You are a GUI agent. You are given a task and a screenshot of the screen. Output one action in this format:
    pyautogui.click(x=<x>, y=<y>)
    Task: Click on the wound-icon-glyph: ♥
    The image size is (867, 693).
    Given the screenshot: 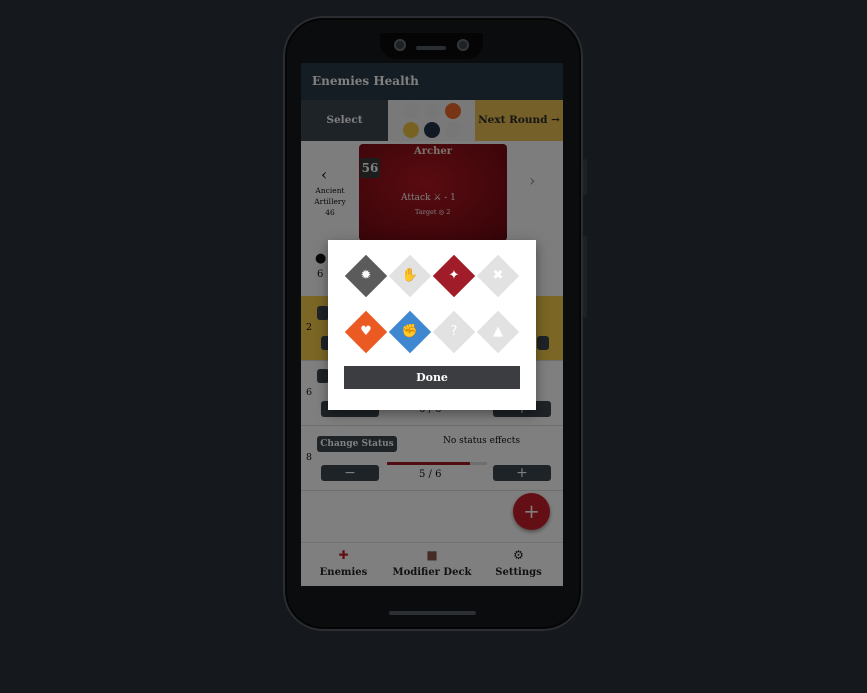 What is the action you would take?
    pyautogui.click(x=366, y=331)
    